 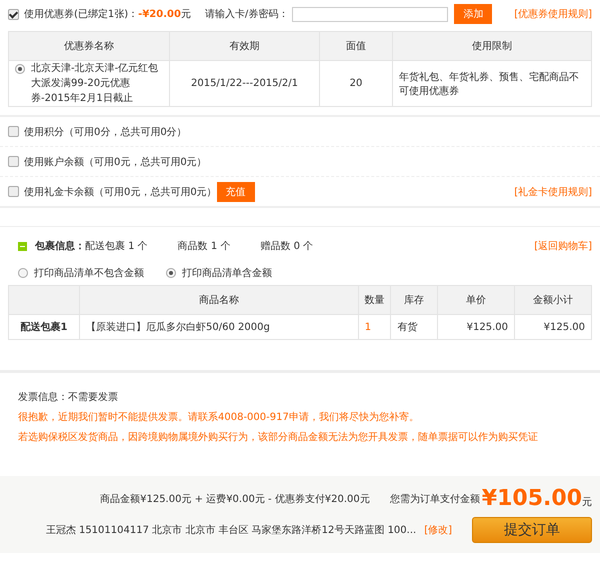 I want to click on order-total: ¥105.00元, so click(x=536, y=498).